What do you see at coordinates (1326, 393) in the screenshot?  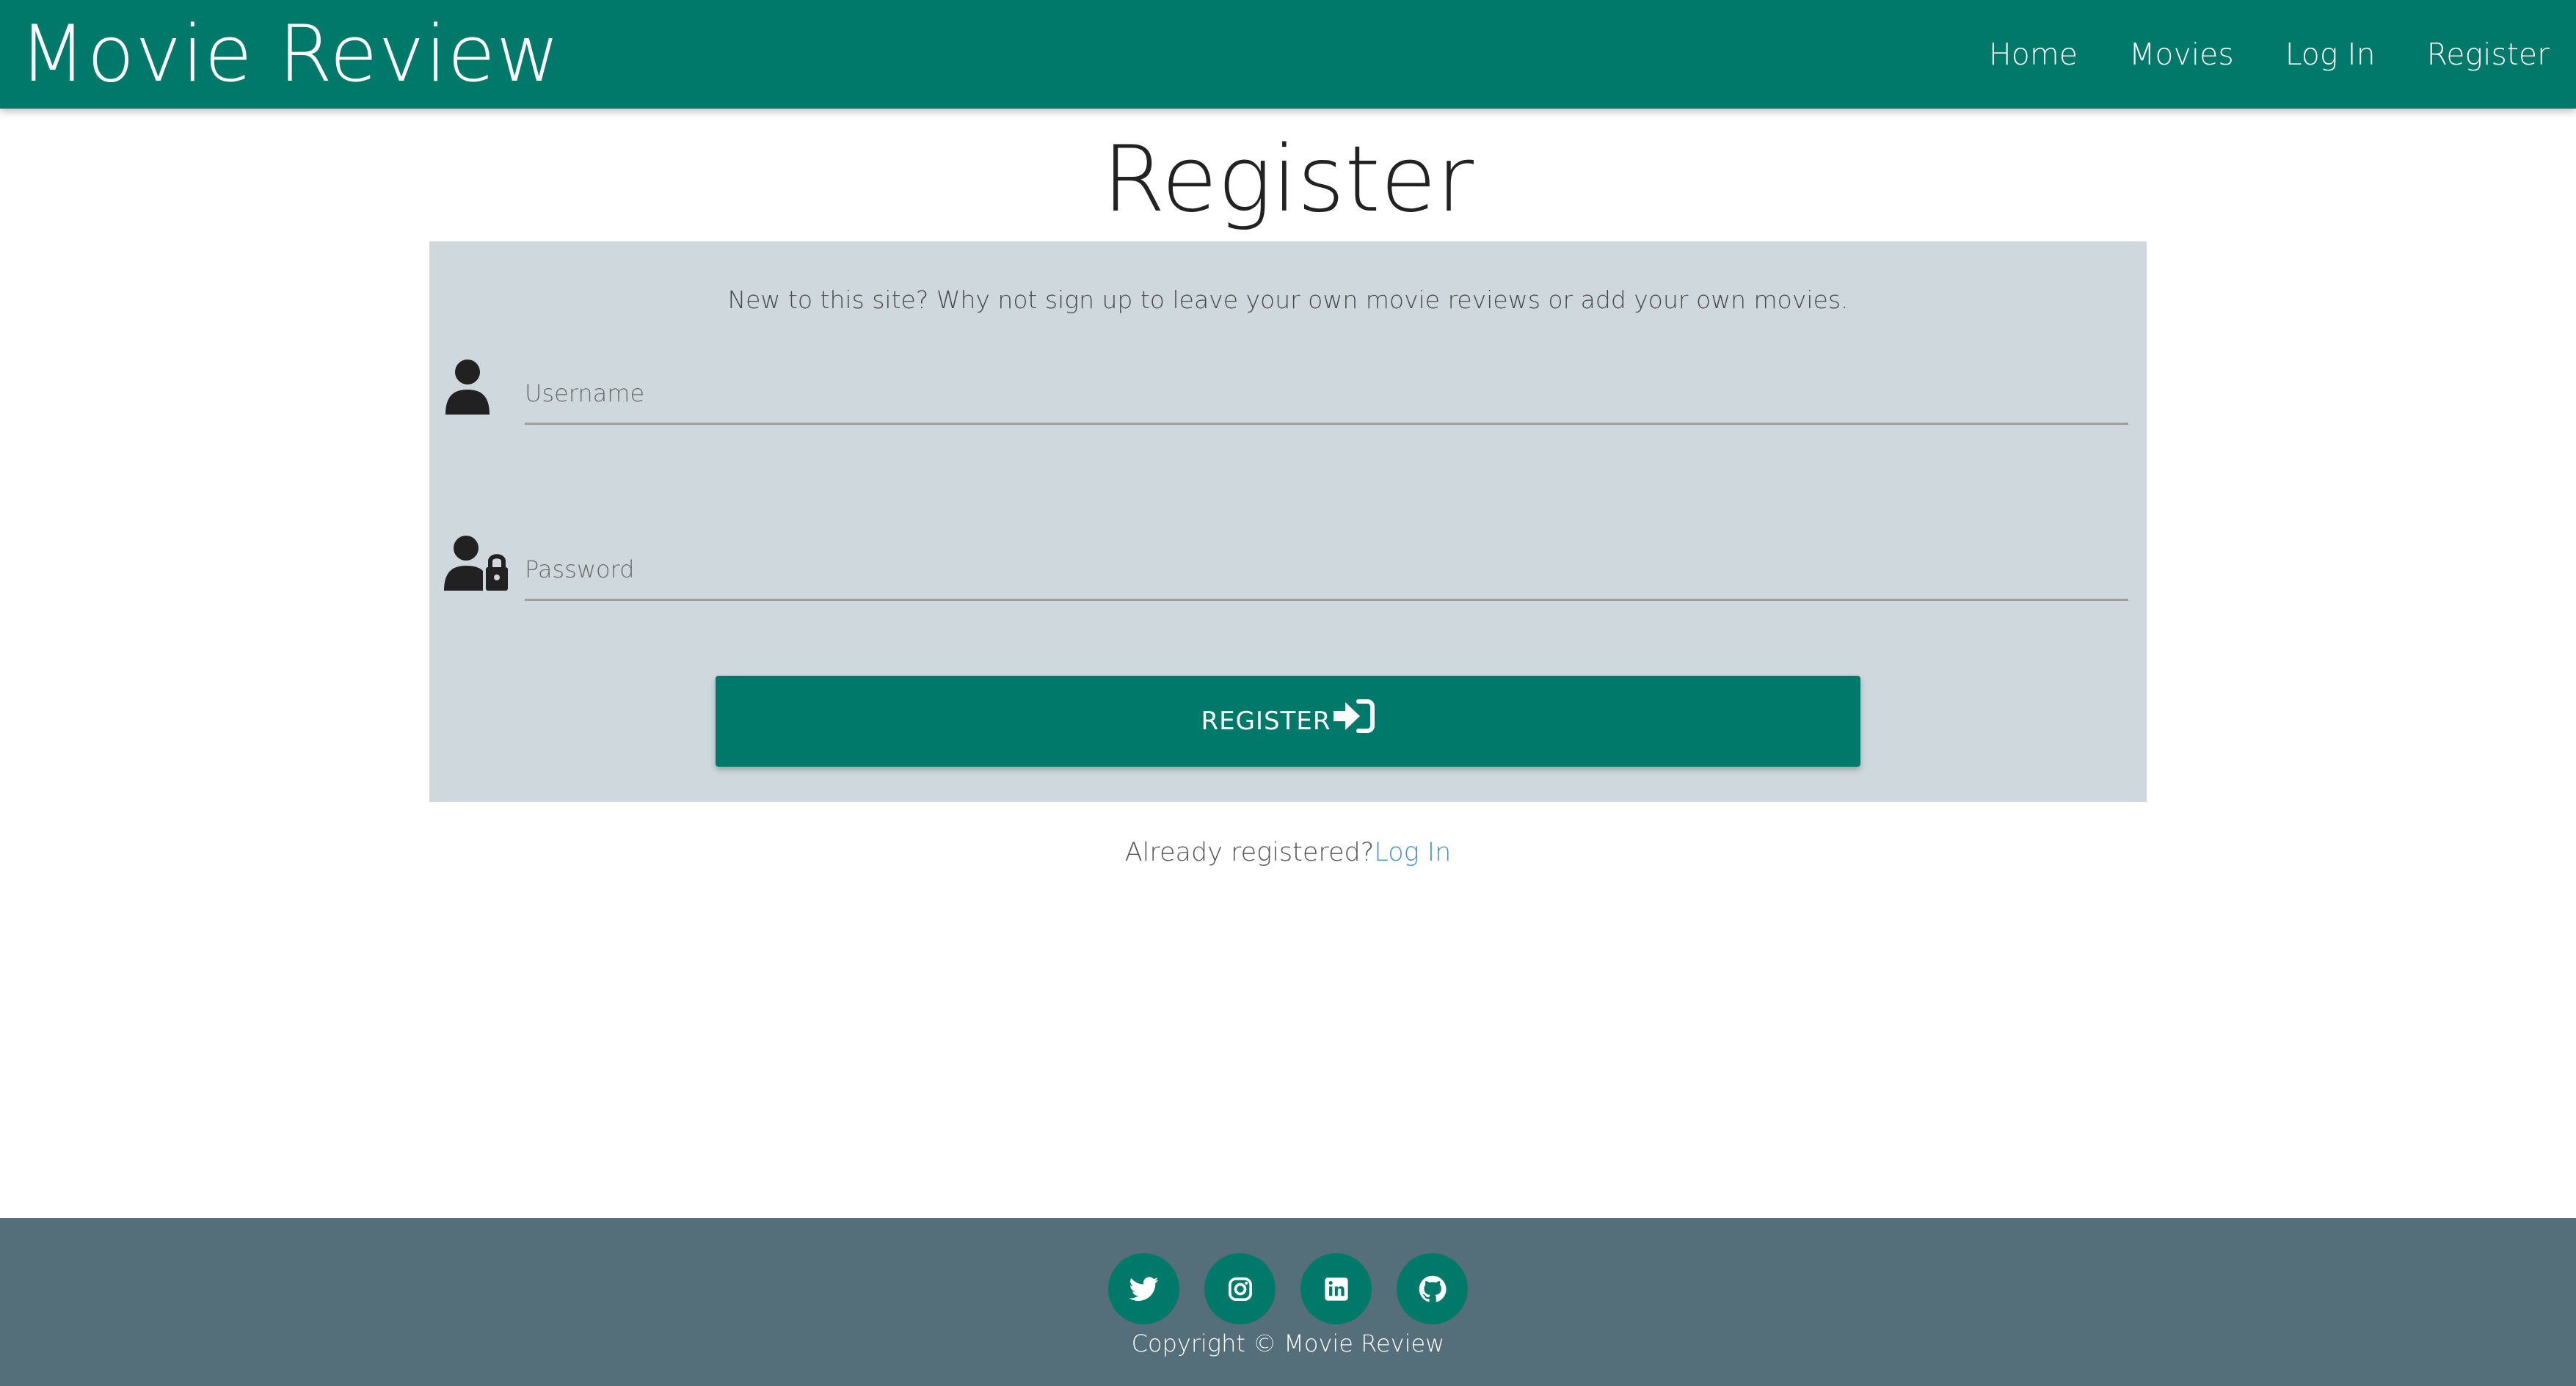 I see `username-input` at bounding box center [1326, 393].